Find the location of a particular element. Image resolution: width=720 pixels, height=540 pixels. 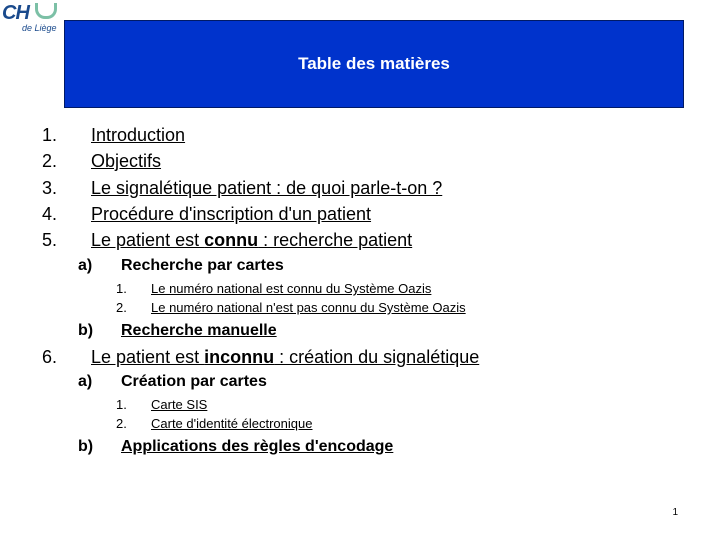

toc-link: Applications des règles d'encodage is located at coordinates (257, 447).